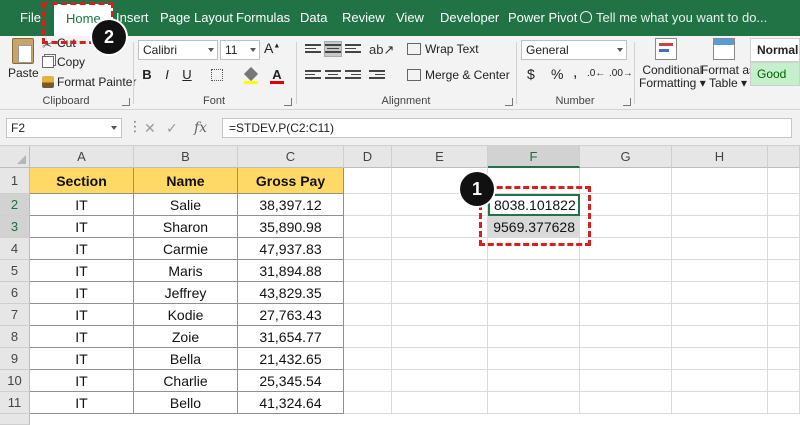  What do you see at coordinates (621, 73) in the screenshot?
I see `decimal-decrease-icon: .00→` at bounding box center [621, 73].